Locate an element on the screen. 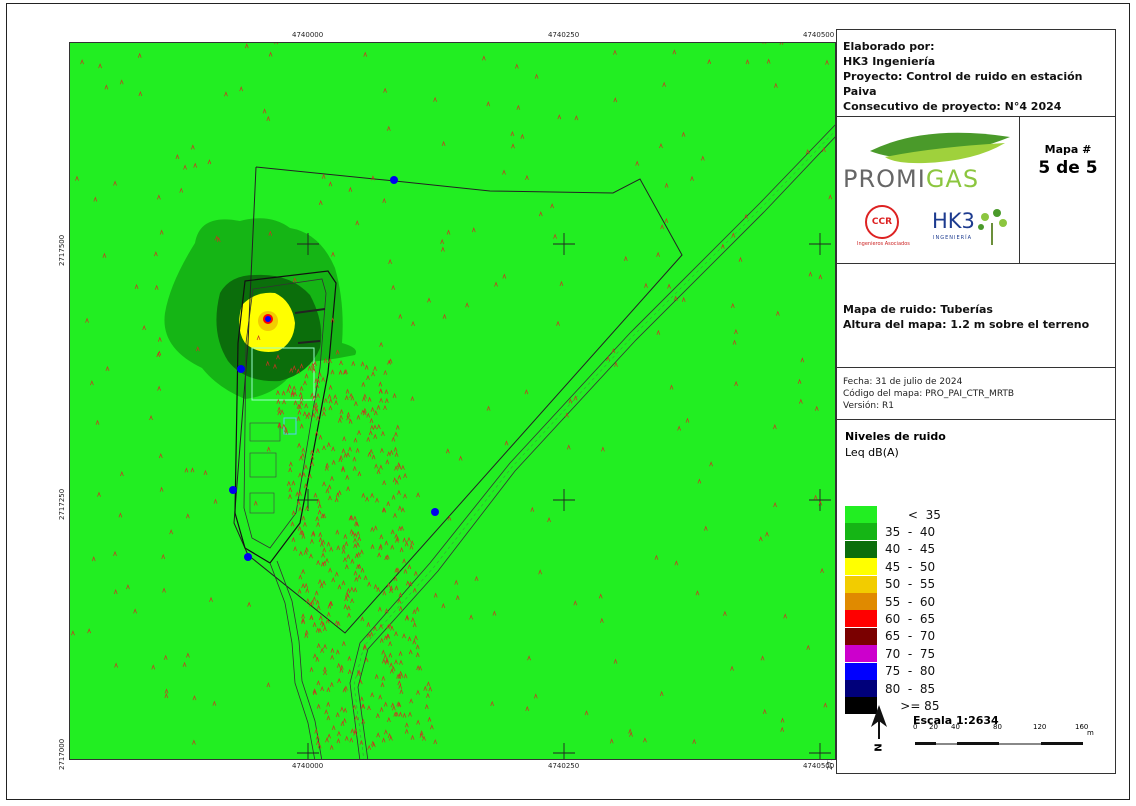 This screenshot has height=806, width=1136. elaborado-label: Elaborado por: is located at coordinates (889, 46).